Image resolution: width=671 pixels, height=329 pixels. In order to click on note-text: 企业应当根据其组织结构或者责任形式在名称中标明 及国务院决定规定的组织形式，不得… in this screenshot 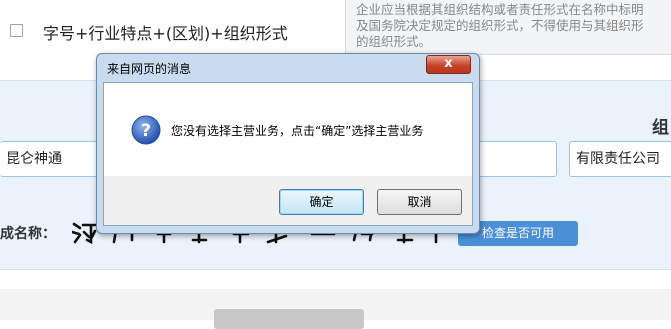, I will do `click(500, 25)`.